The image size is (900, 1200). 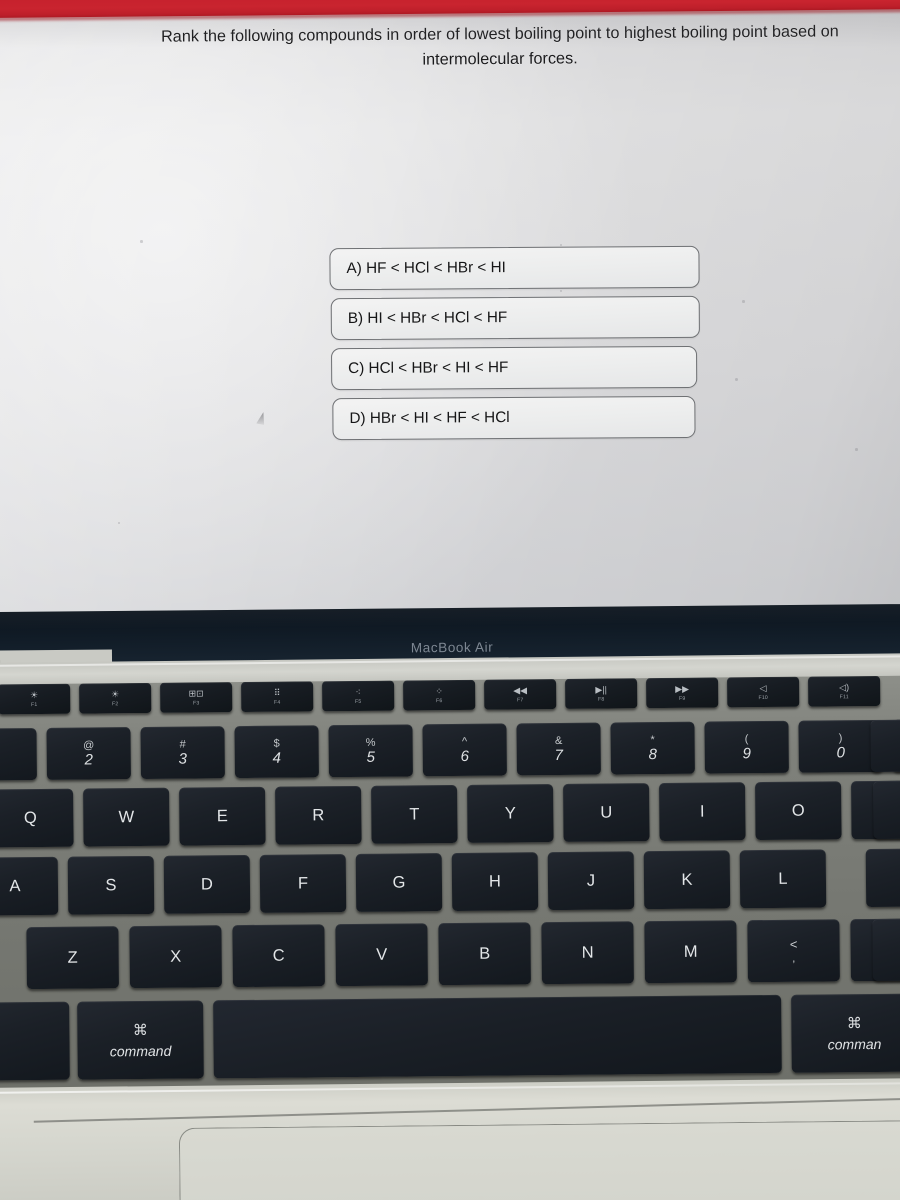 I want to click on key-7: & 7, so click(x=558, y=749).